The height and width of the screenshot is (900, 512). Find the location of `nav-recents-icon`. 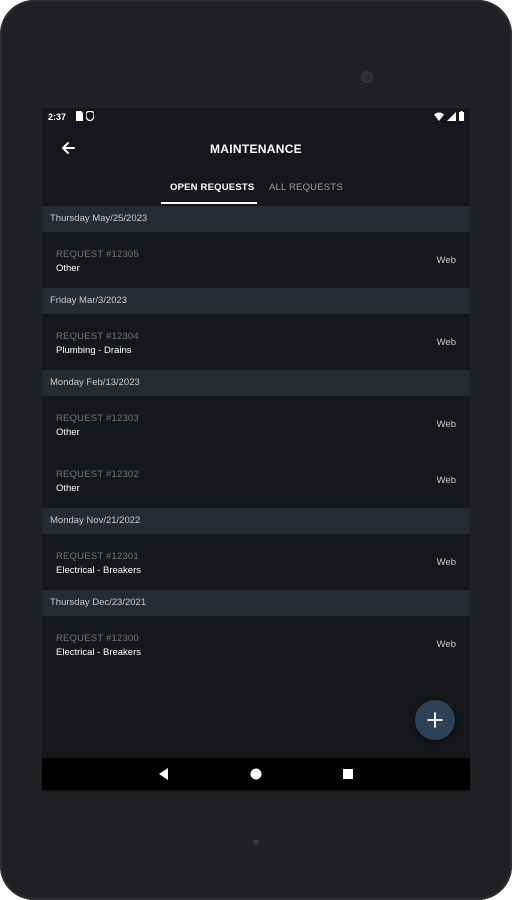

nav-recents-icon is located at coordinates (348, 774).